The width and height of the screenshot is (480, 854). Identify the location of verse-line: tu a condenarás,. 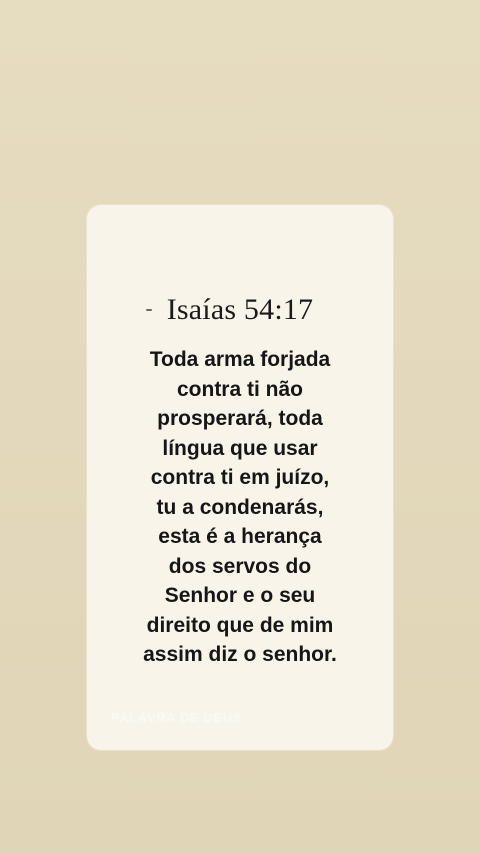
(240, 507).